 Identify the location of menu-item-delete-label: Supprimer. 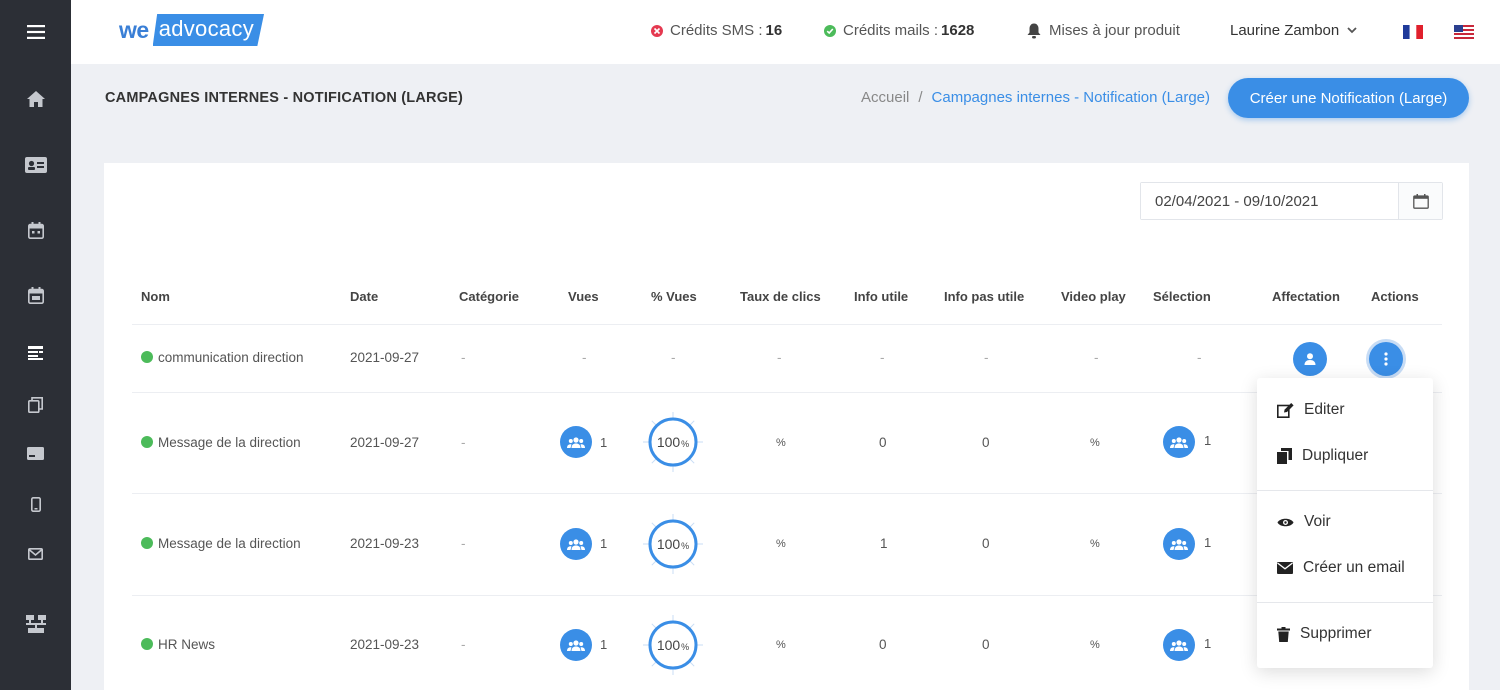
(1336, 633).